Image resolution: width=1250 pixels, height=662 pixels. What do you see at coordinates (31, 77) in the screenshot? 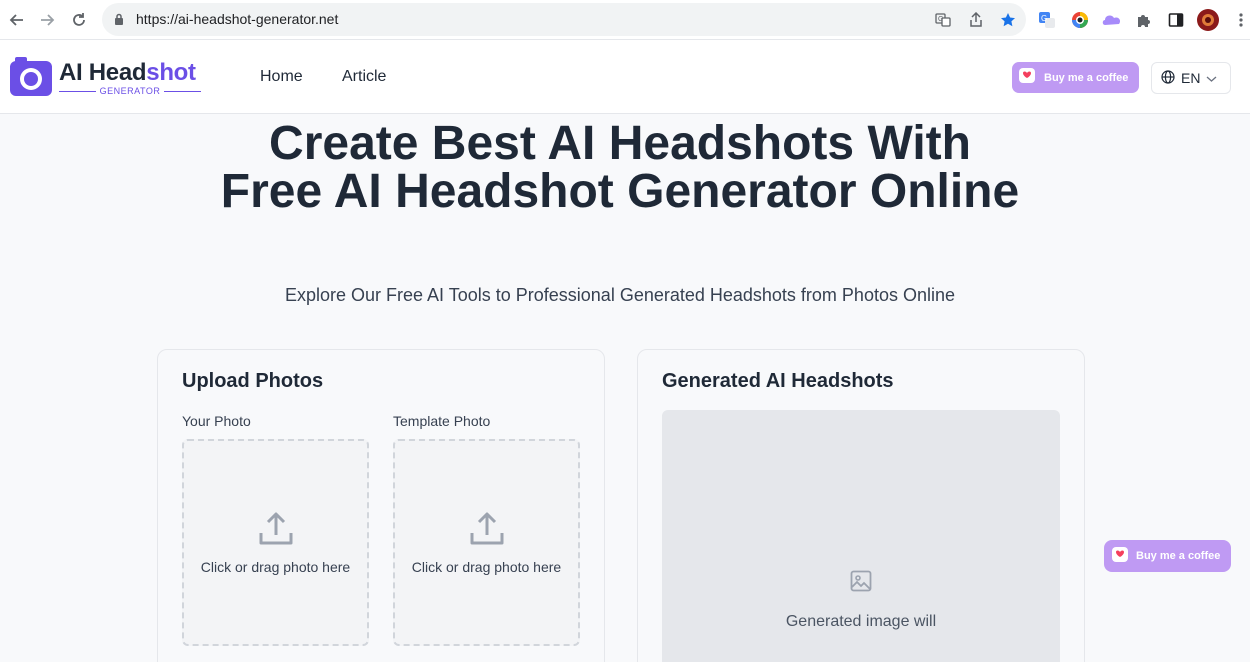
I see `camera-icon` at bounding box center [31, 77].